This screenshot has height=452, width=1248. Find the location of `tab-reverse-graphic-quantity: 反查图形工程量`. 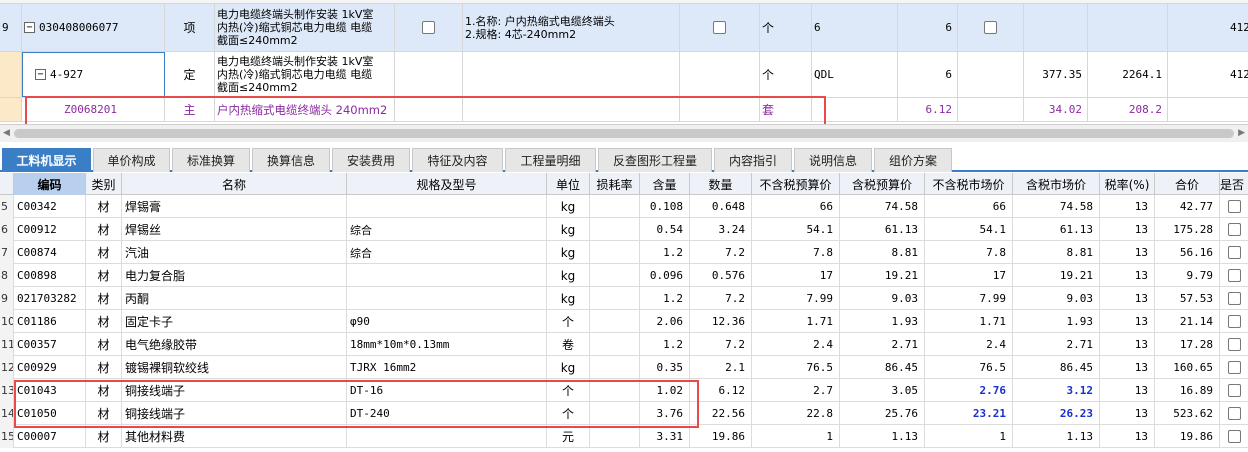

tab-reverse-graphic-quantity: 反查图形工程量 is located at coordinates (655, 160).